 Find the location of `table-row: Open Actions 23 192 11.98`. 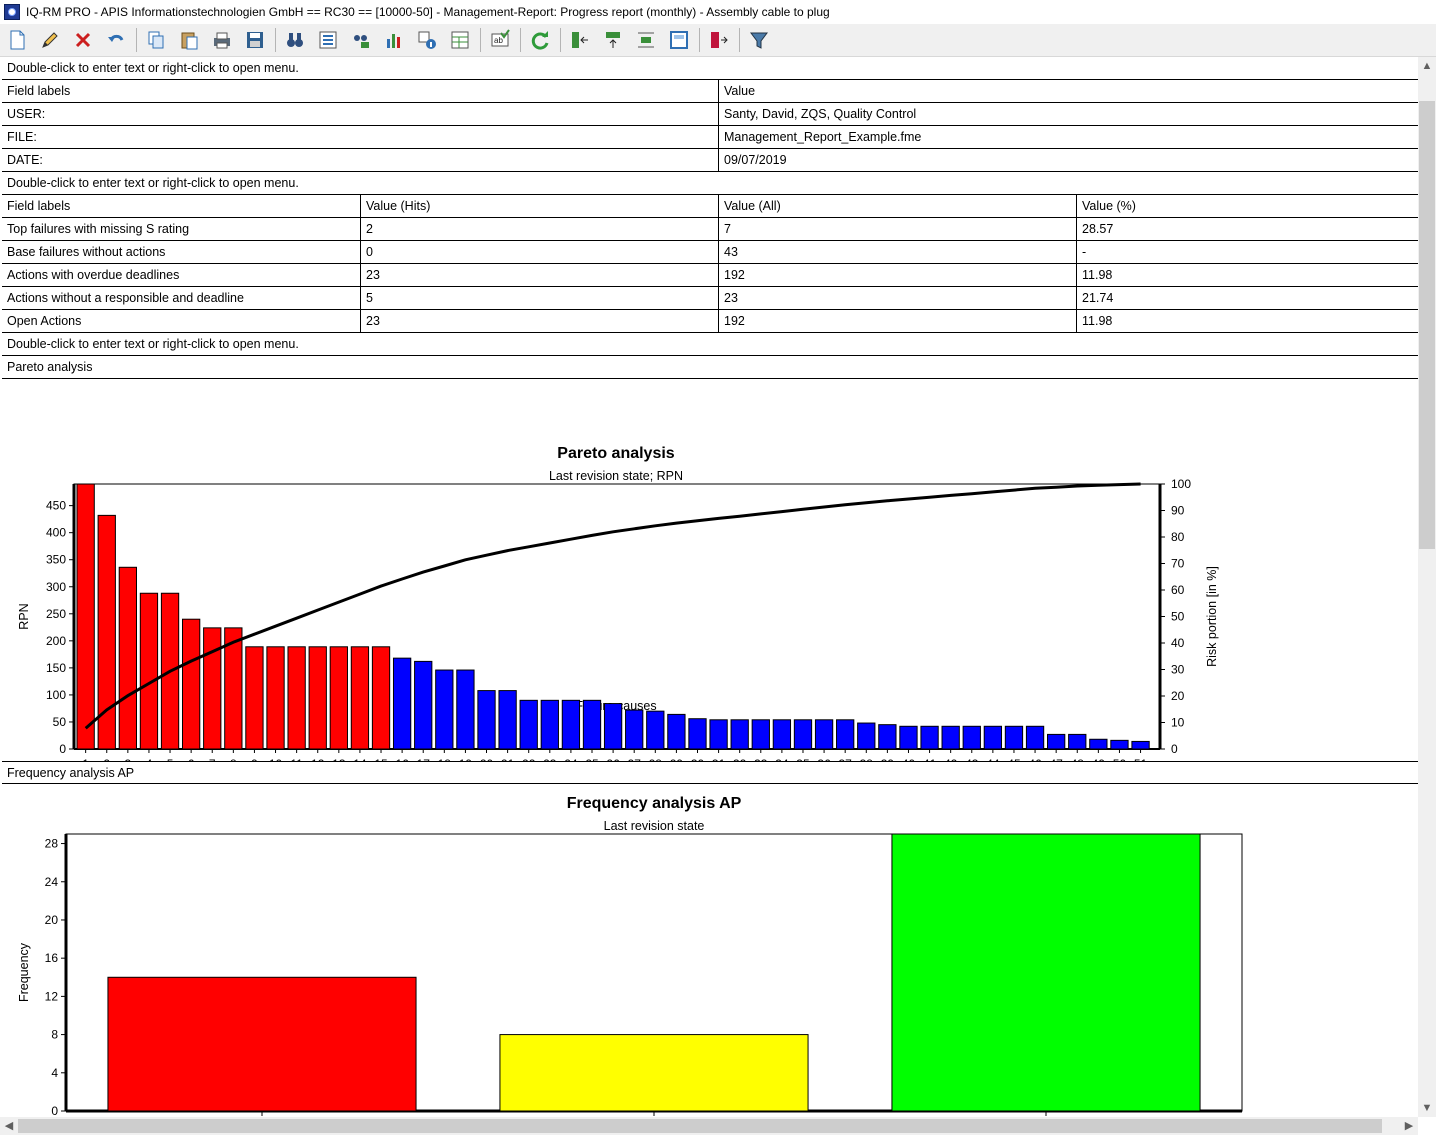

table-row: Open Actions 23 192 11.98 is located at coordinates (710, 321).